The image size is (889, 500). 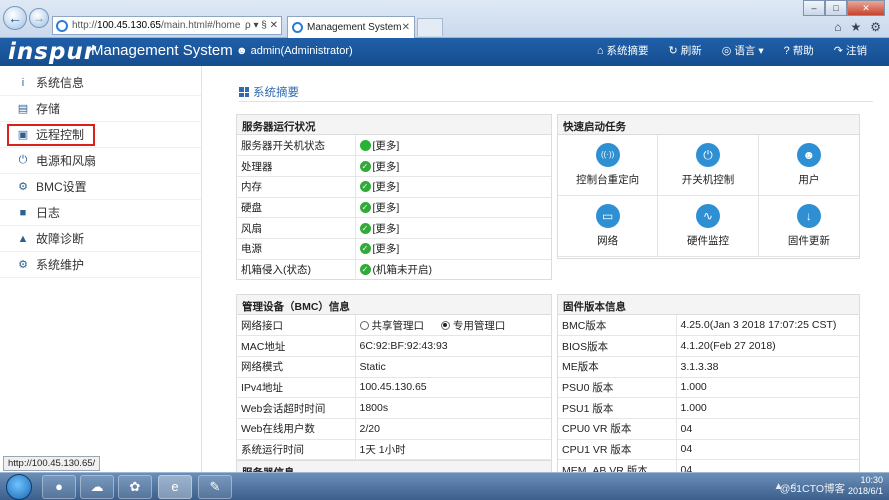 What do you see at coordinates (296, 326) in the screenshot?
I see `bmc-label: 网络接口` at bounding box center [296, 326].